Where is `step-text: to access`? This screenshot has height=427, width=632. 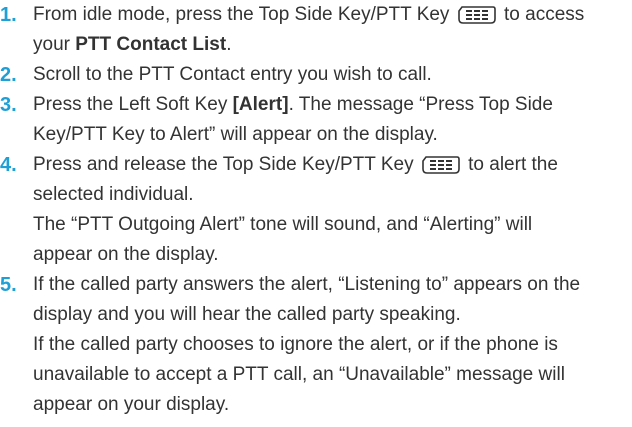
step-text: to access is located at coordinates (544, 14).